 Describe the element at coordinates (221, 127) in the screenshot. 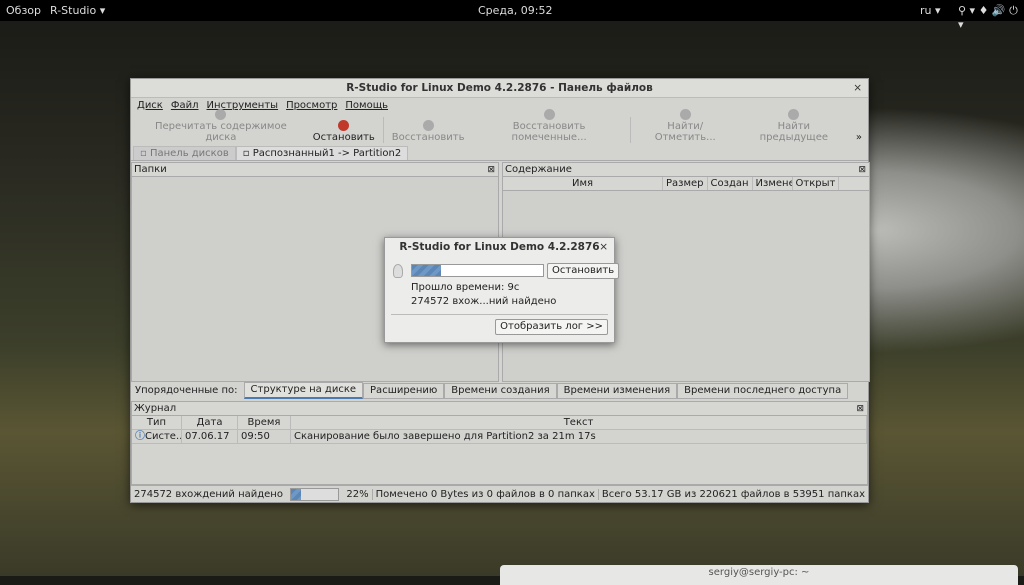

I see `rescan-button: Перечитать содержимое диска` at that location.